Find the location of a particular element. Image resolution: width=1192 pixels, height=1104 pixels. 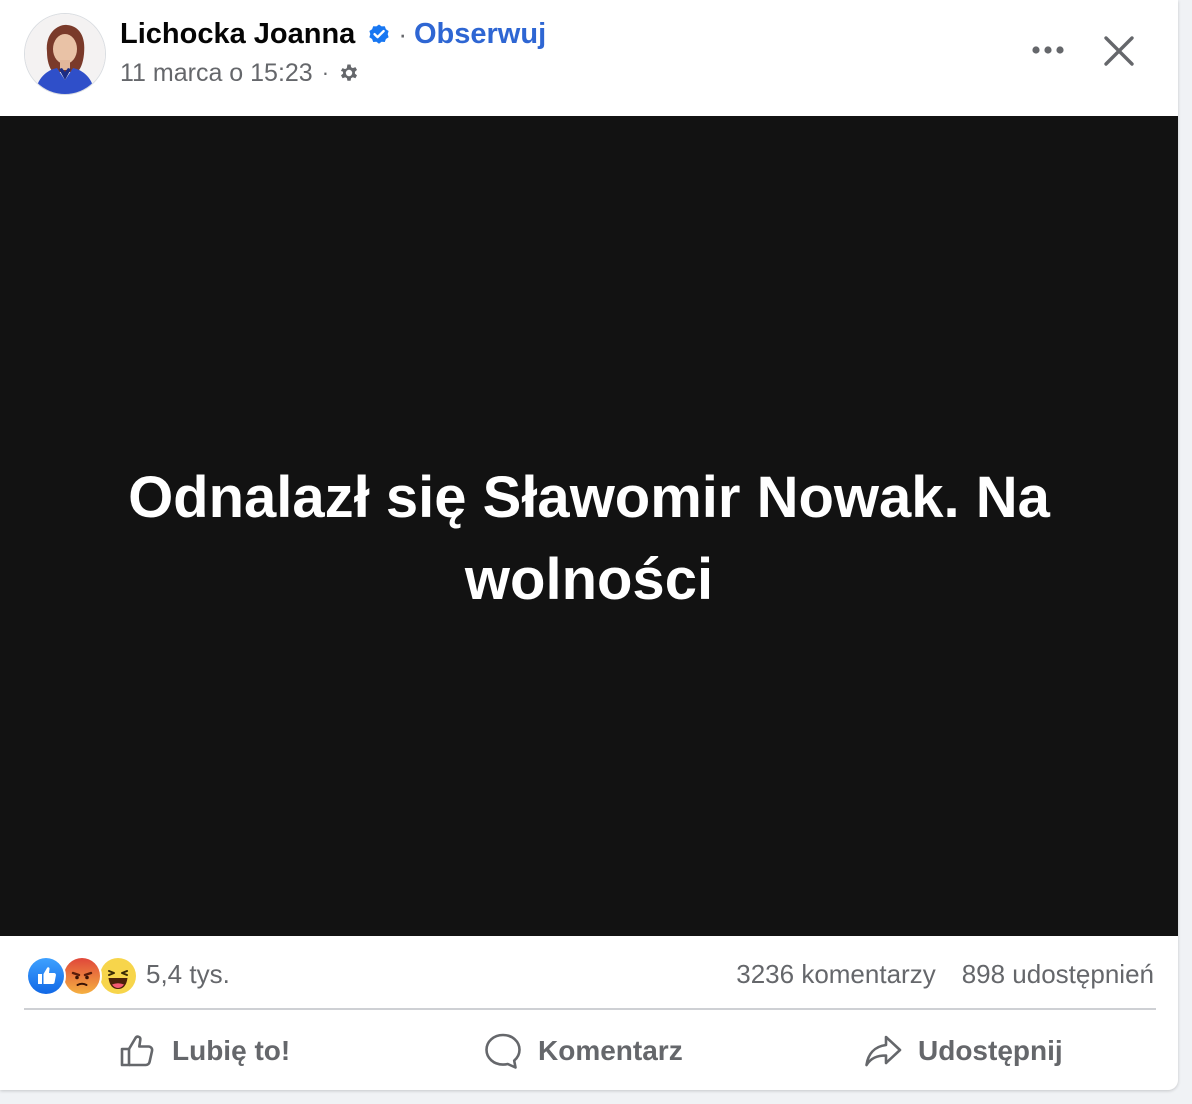

close-button is located at coordinates (1119, 51).